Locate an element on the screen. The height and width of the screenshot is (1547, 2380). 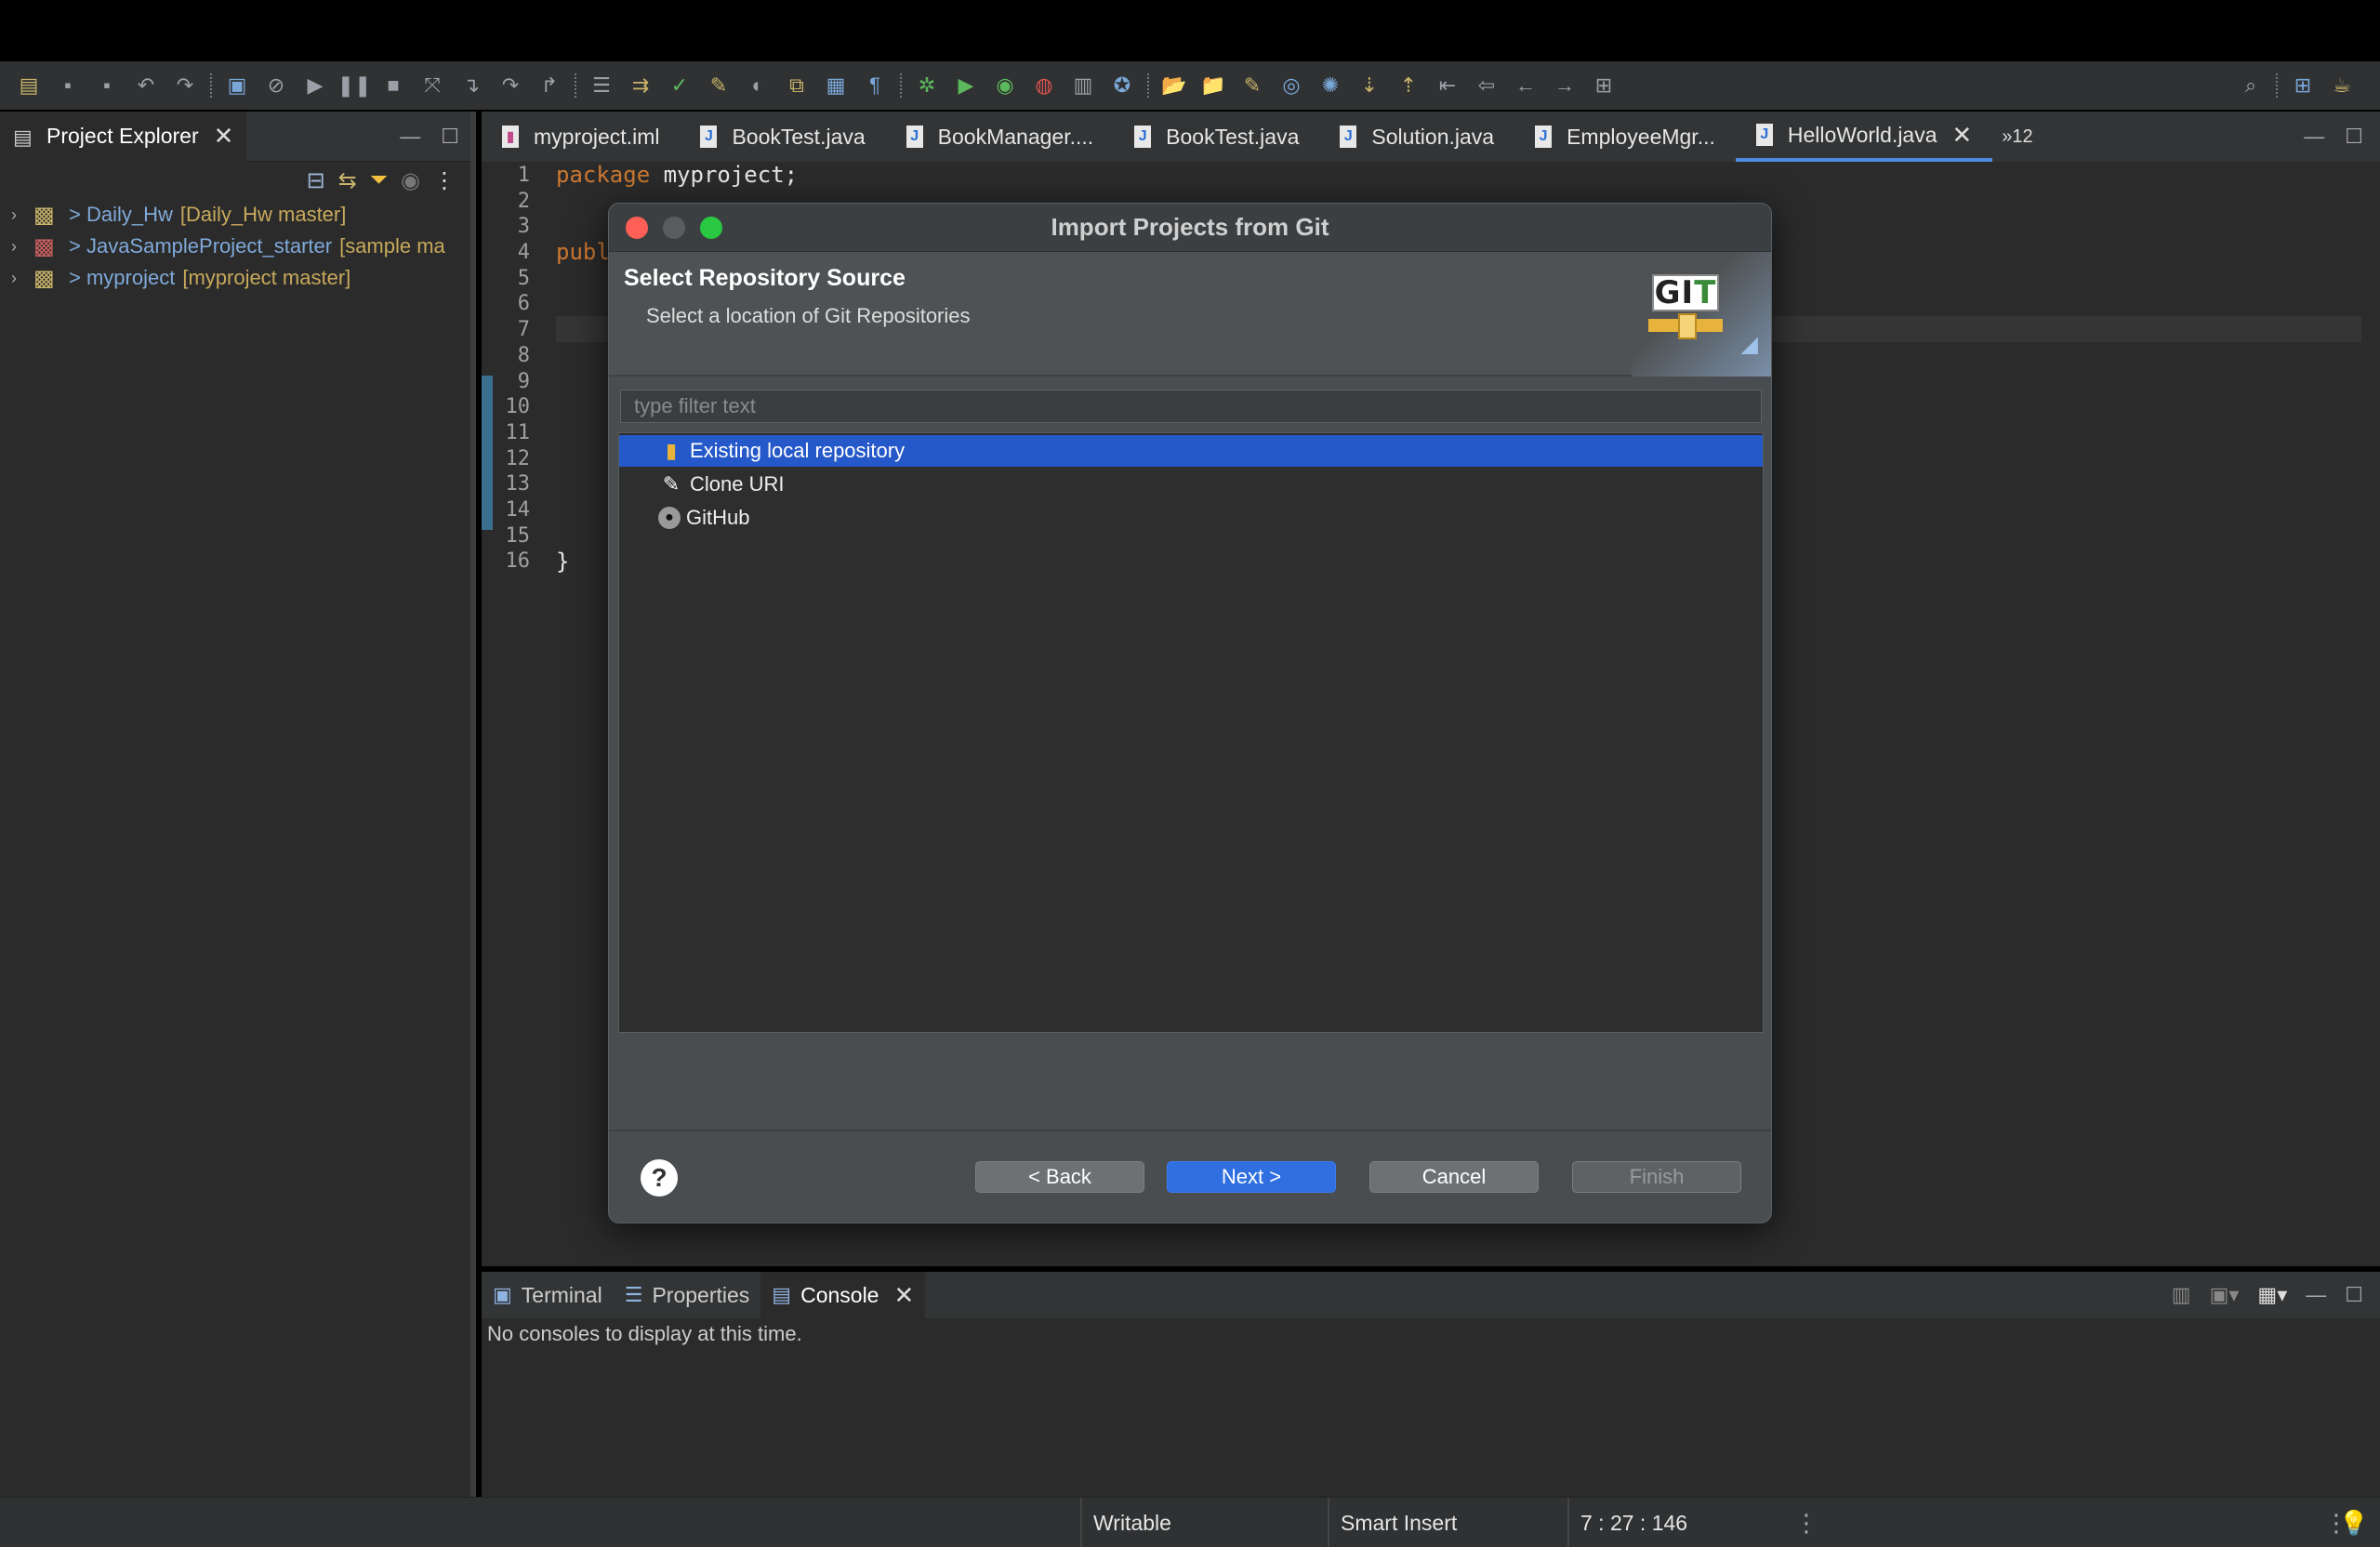
forward-icon: → is located at coordinates (1565, 85).